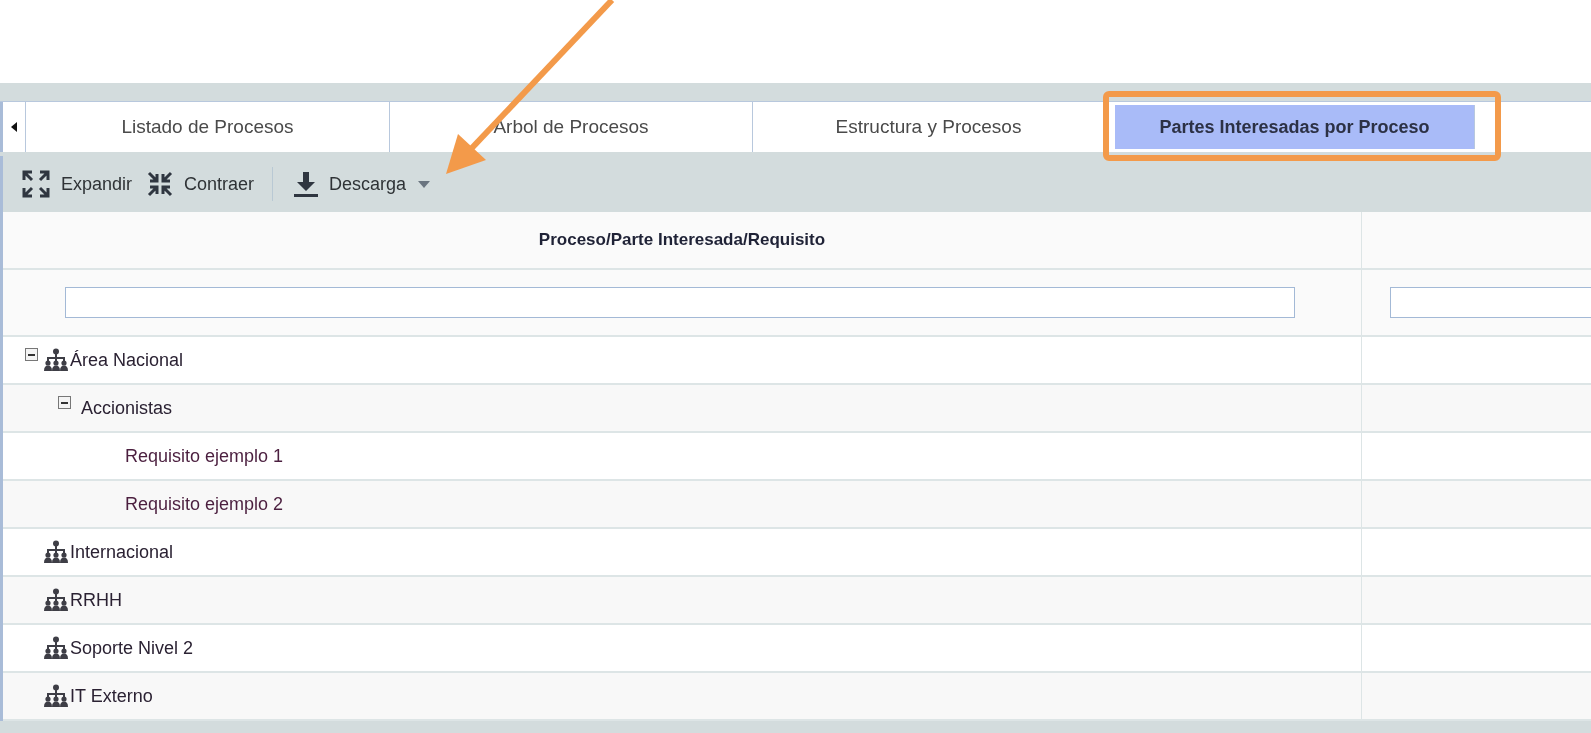 Image resolution: width=1591 pixels, height=733 pixels. Describe the element at coordinates (122, 552) in the screenshot. I see `tree-item: Internacional` at that location.